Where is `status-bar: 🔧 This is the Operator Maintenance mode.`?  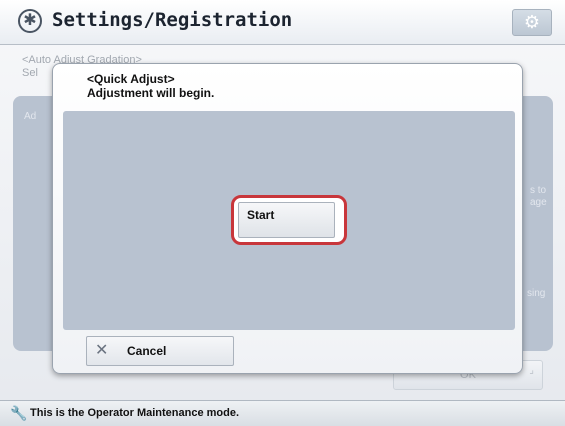
status-bar: 🔧 This is the Operator Maintenance mode. is located at coordinates (282, 413).